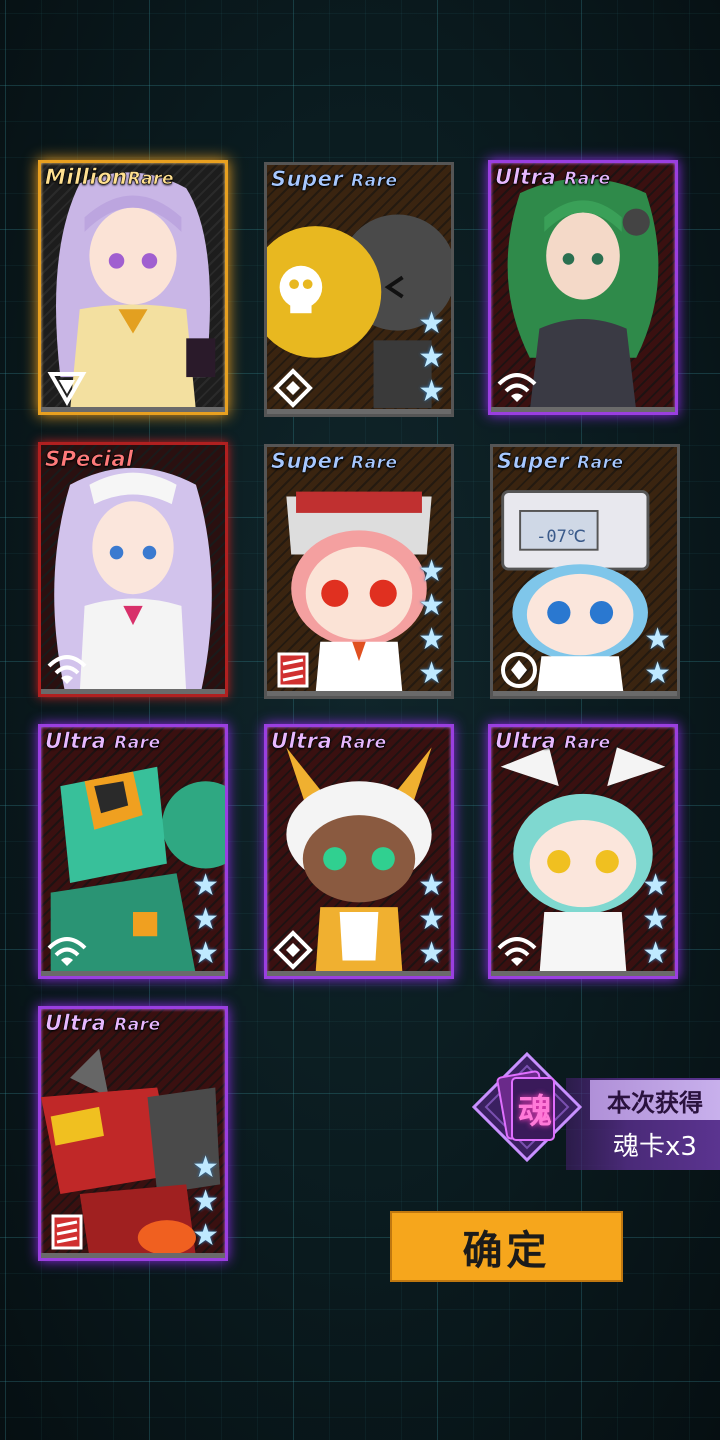  What do you see at coordinates (561, 537) in the screenshot?
I see `fridge-temperature-display: -07℃` at bounding box center [561, 537].